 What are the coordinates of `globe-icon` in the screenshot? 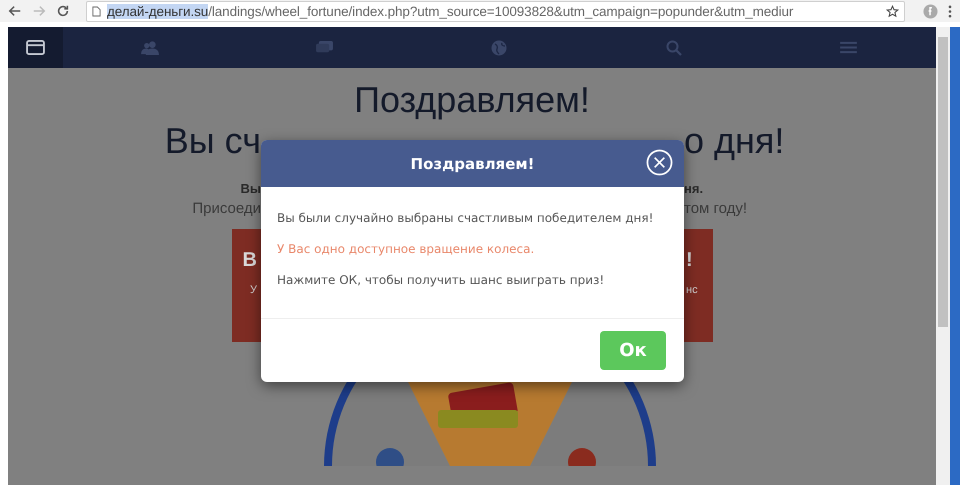 It's located at (499, 48).